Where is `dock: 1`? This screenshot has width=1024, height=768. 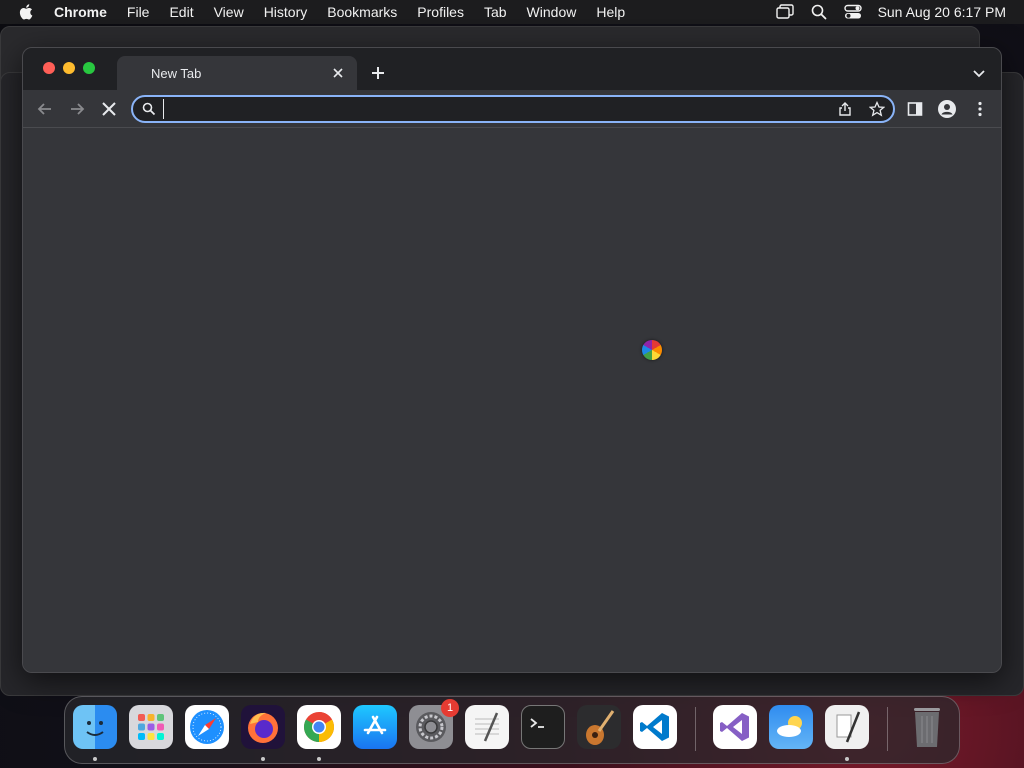
dock: 1 is located at coordinates (512, 730).